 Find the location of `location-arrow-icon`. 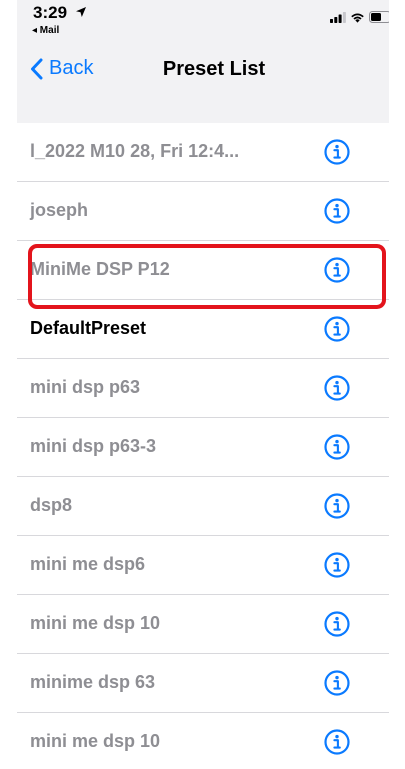

location-arrow-icon is located at coordinates (80, 12).